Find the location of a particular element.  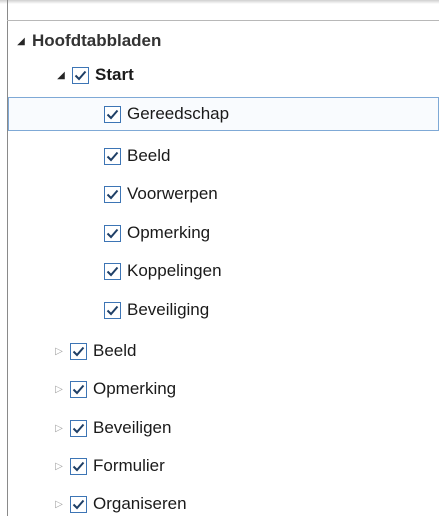

checkbox-opmerking is located at coordinates (112, 233).